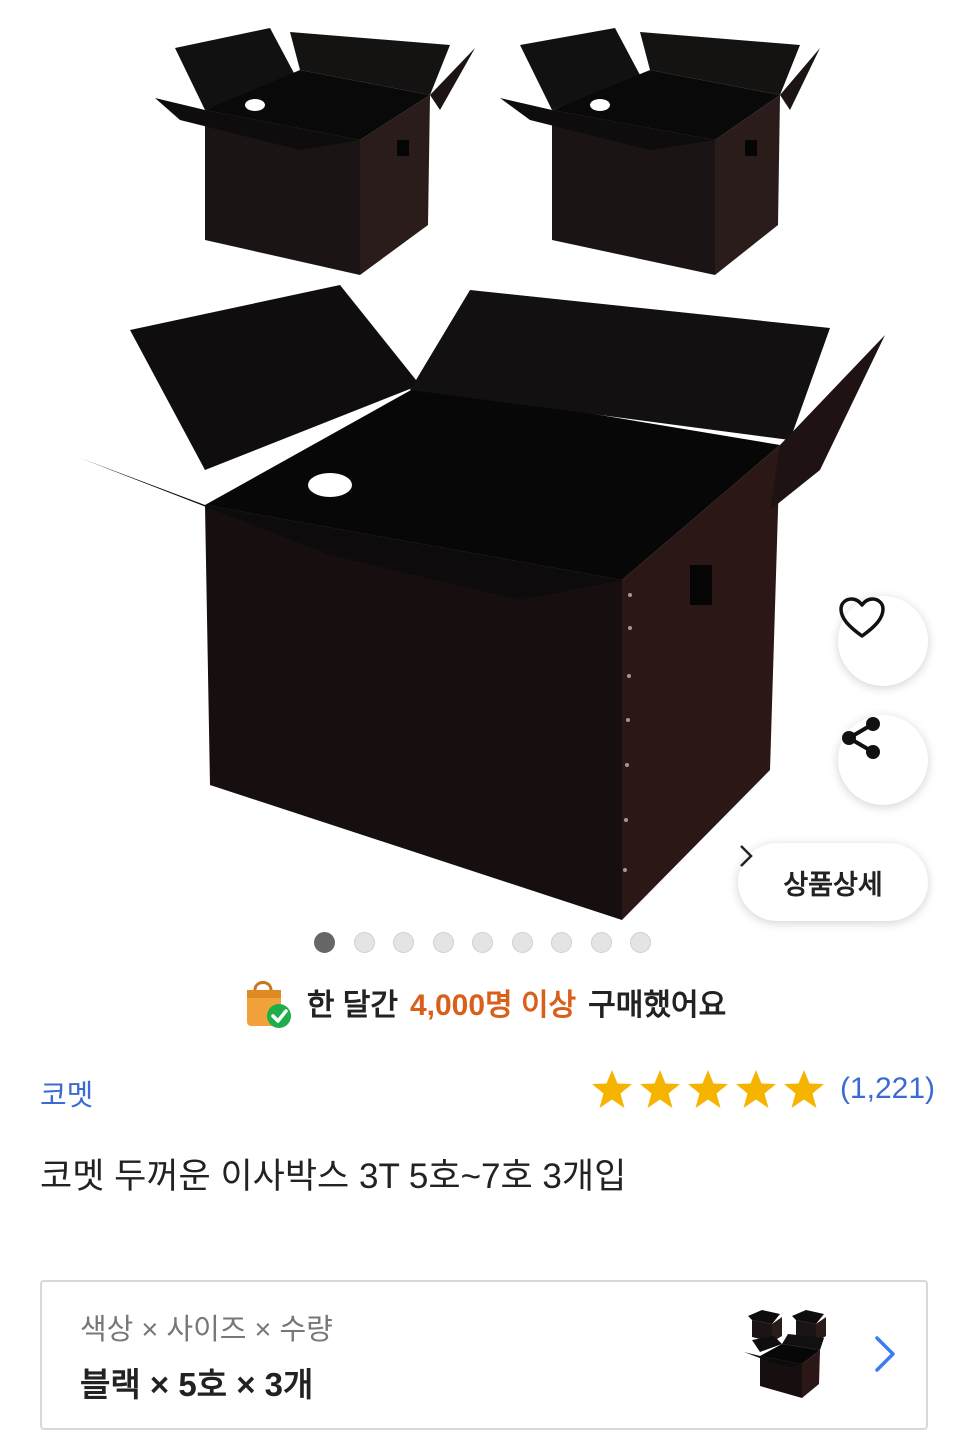 The width and height of the screenshot is (967, 1440). I want to click on share-button, so click(883, 760).